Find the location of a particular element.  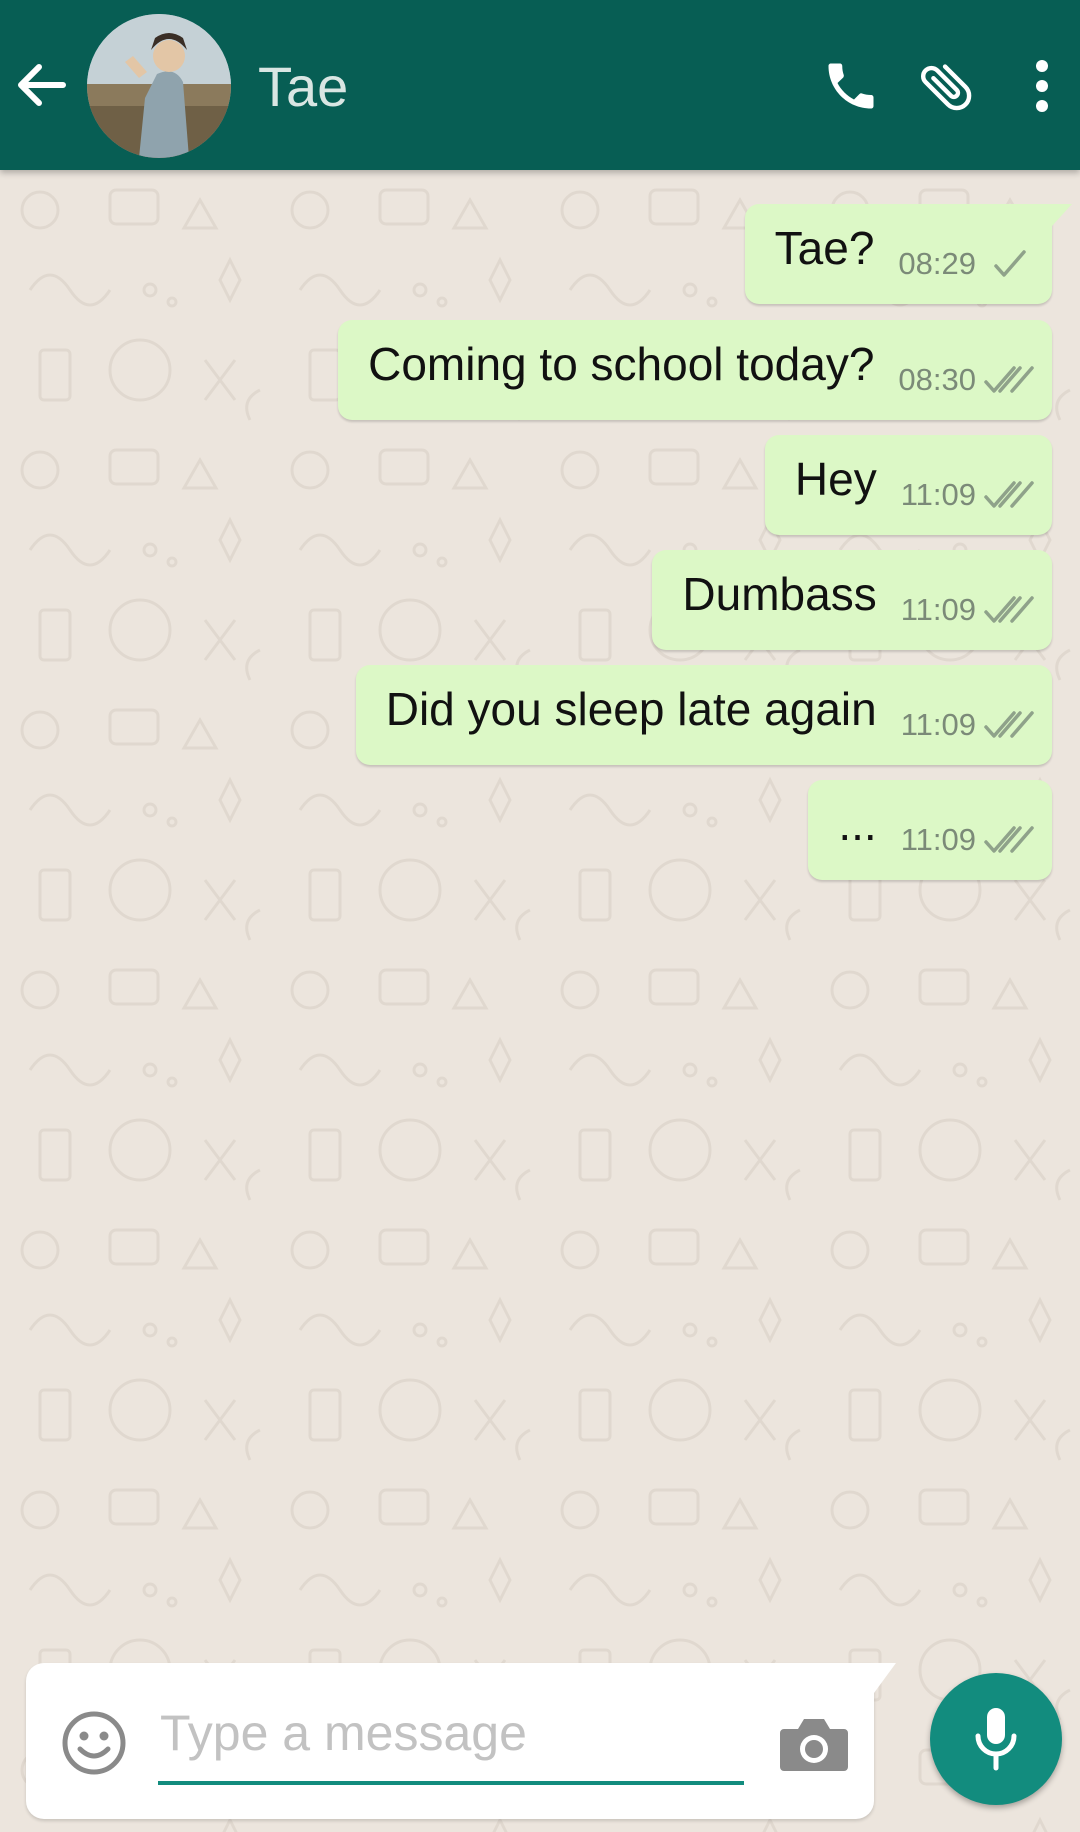

message-text: Tae? is located at coordinates (824, 248).